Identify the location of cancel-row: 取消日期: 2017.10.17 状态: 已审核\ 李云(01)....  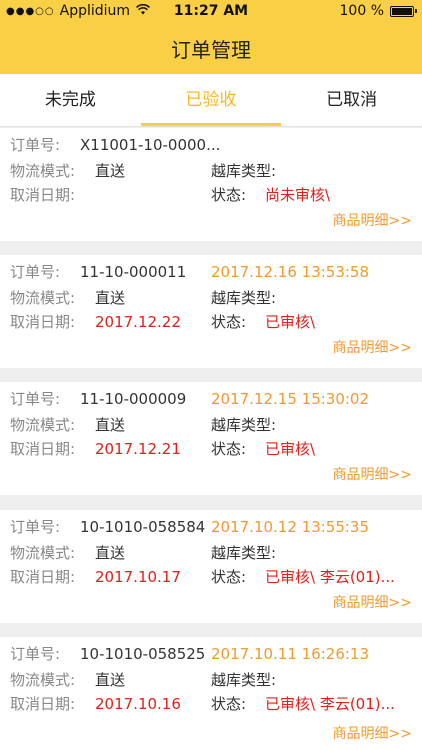
(210, 577).